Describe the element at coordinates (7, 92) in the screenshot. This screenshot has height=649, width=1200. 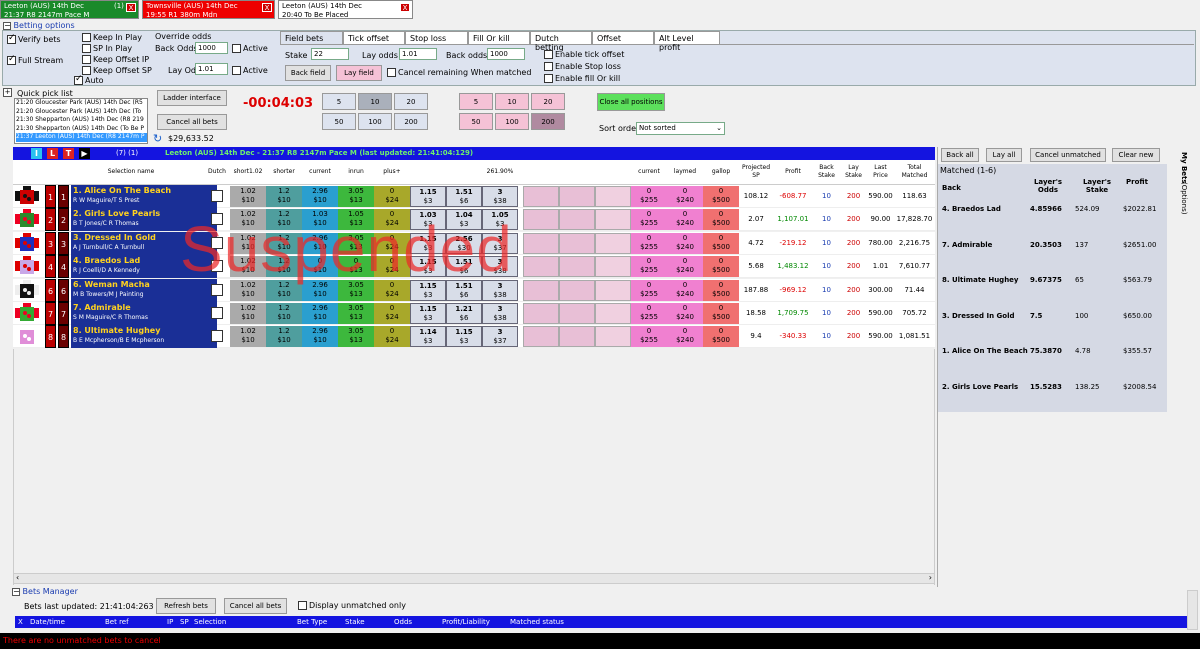
I see `expand-icon: +` at that location.